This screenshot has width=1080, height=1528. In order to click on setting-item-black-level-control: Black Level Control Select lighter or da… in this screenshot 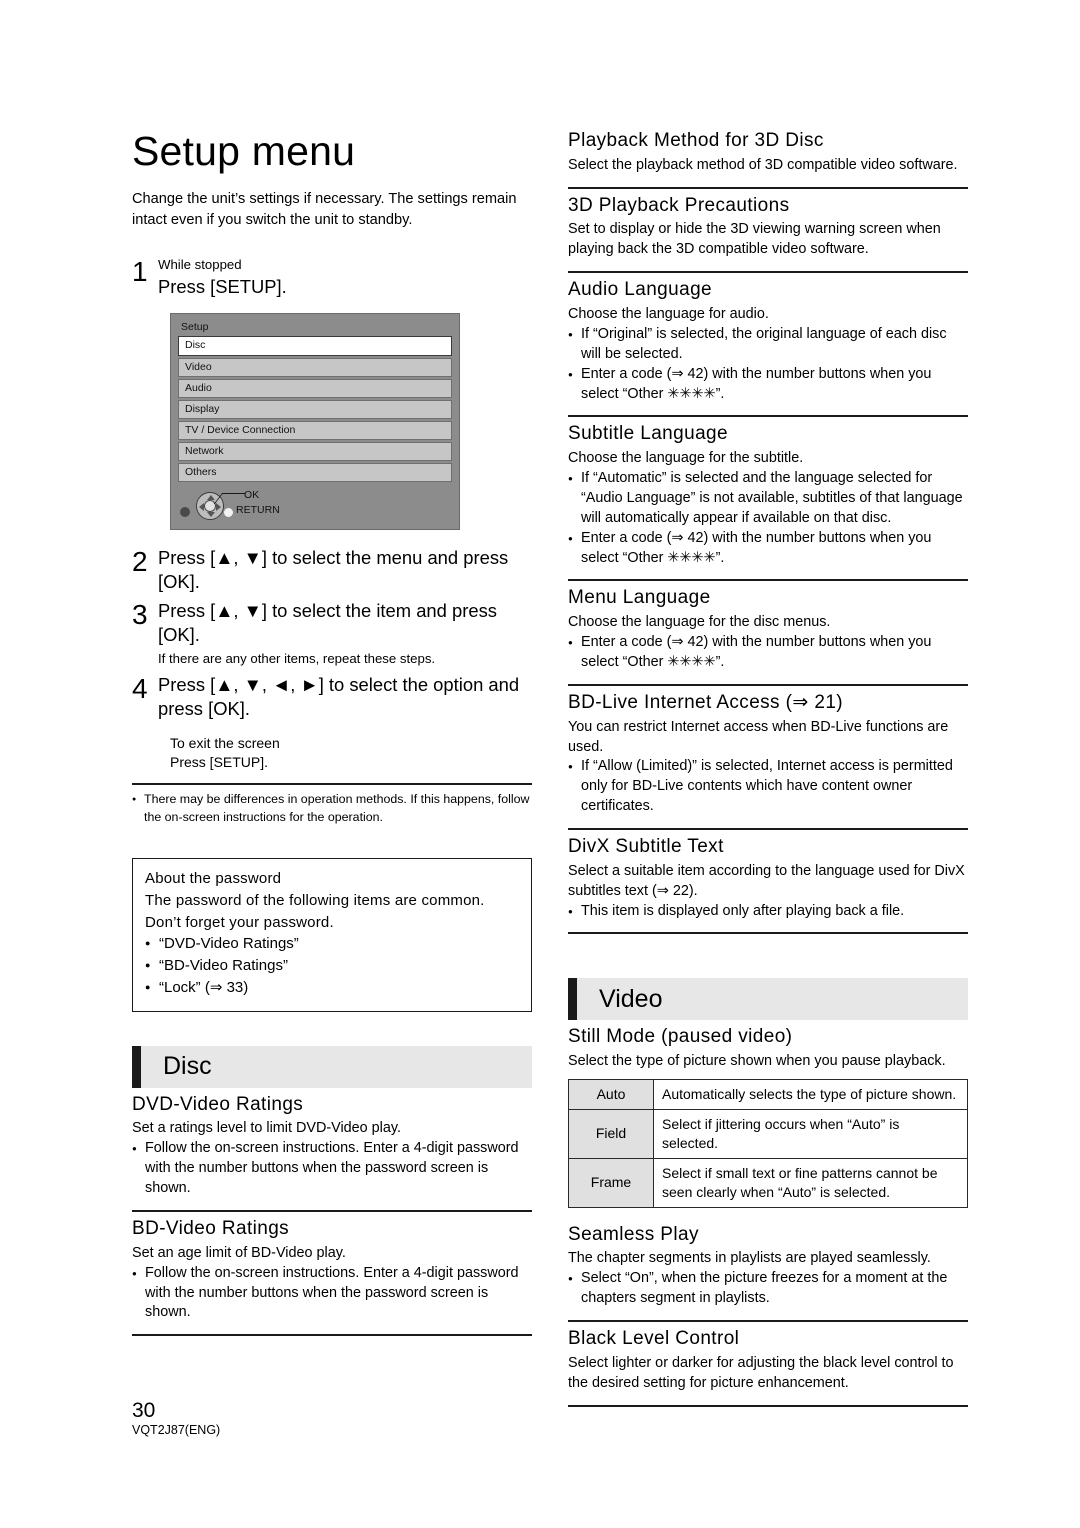, I will do `click(768, 1361)`.